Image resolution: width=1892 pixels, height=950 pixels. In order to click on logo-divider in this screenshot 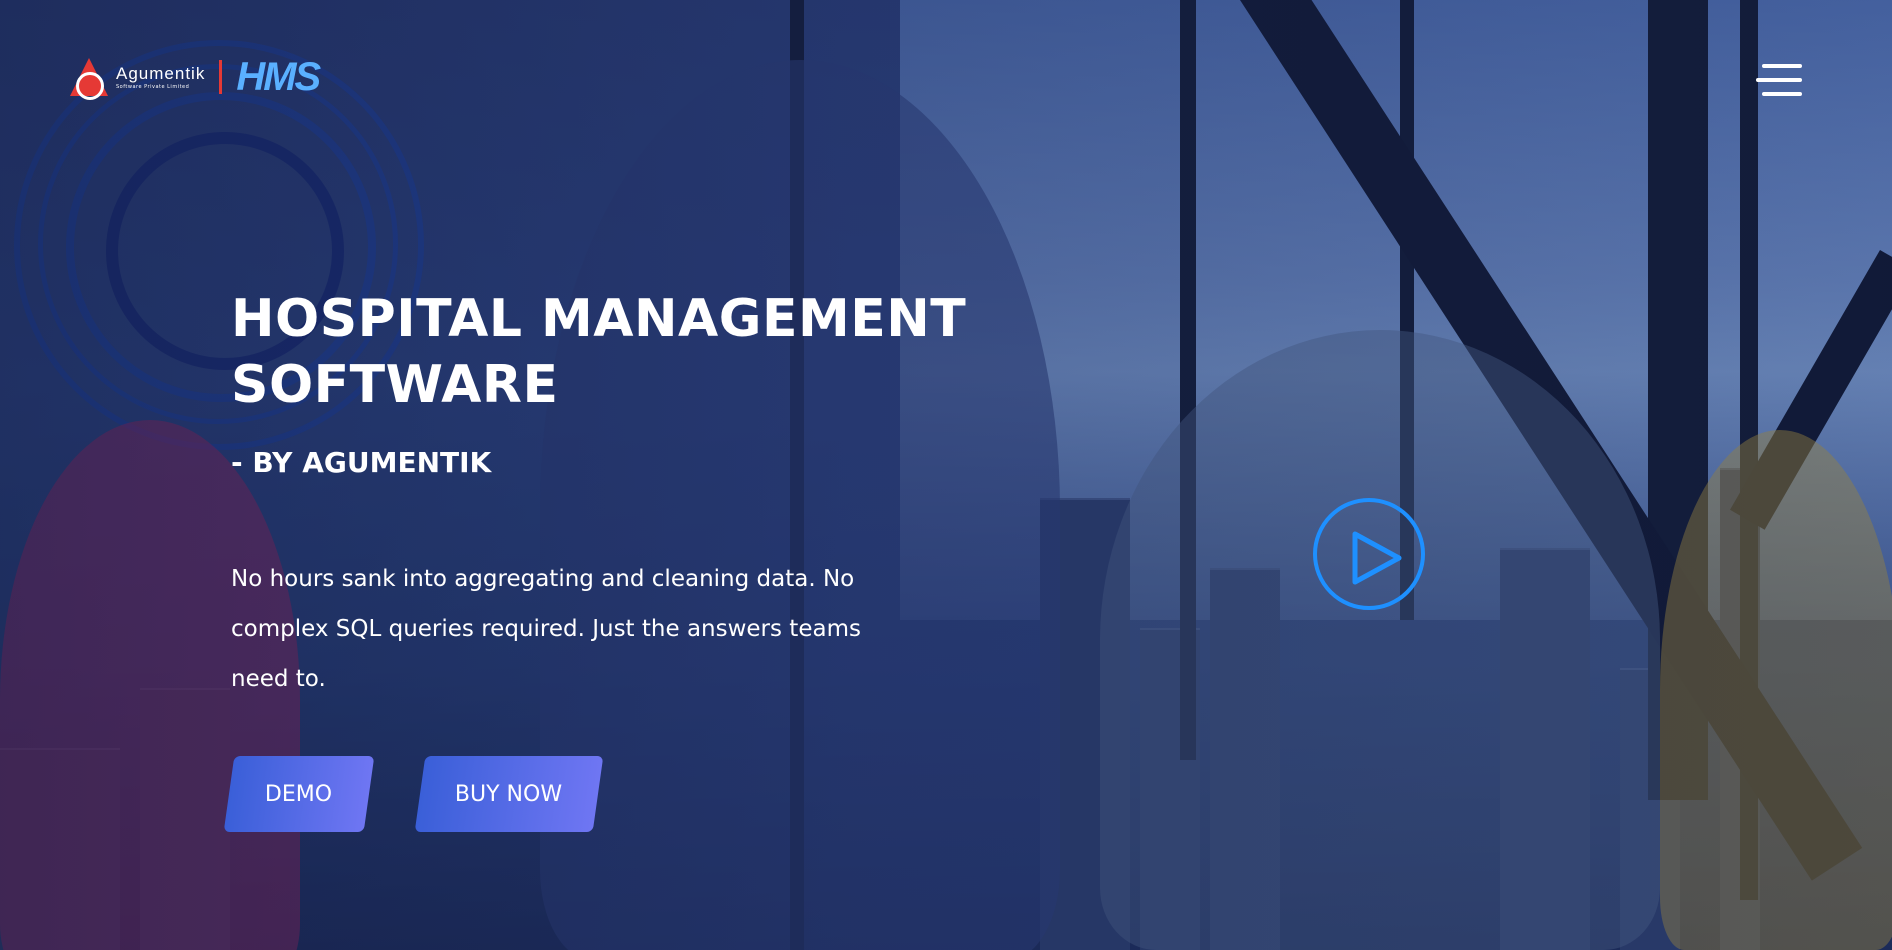, I will do `click(221, 77)`.